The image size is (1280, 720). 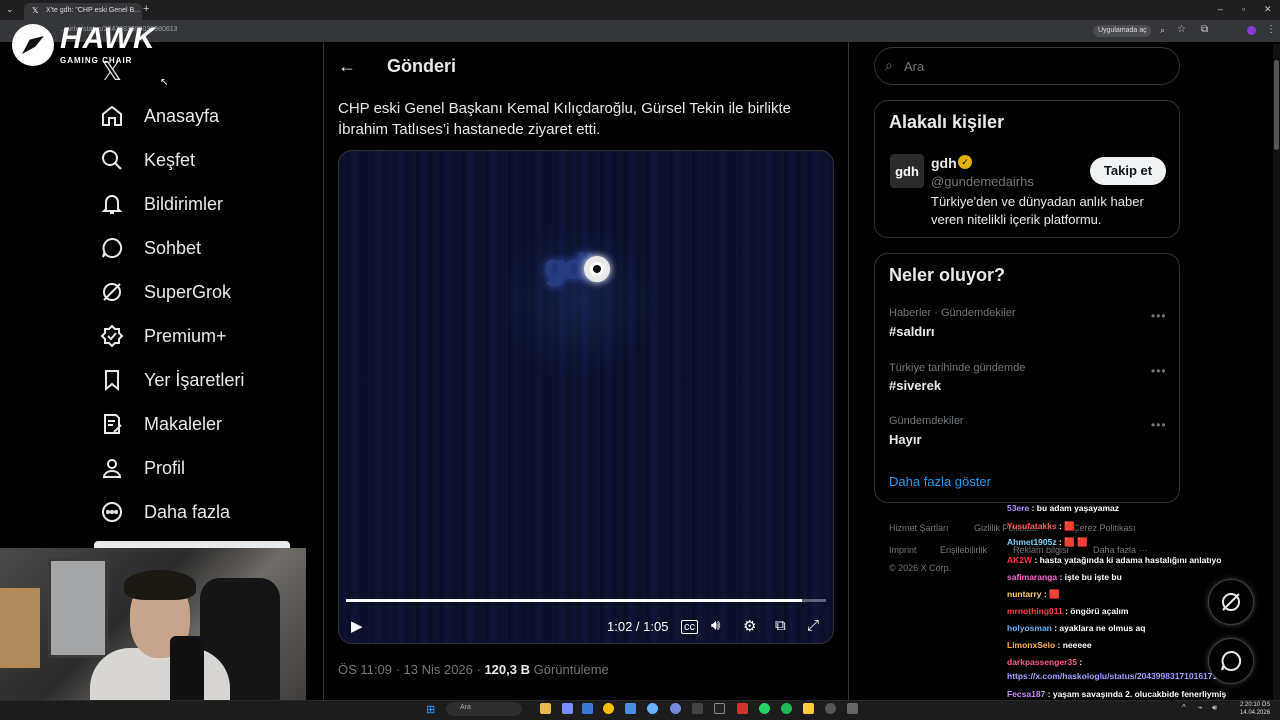 I want to click on nav-chat: Sohbet, so click(x=149, y=248).